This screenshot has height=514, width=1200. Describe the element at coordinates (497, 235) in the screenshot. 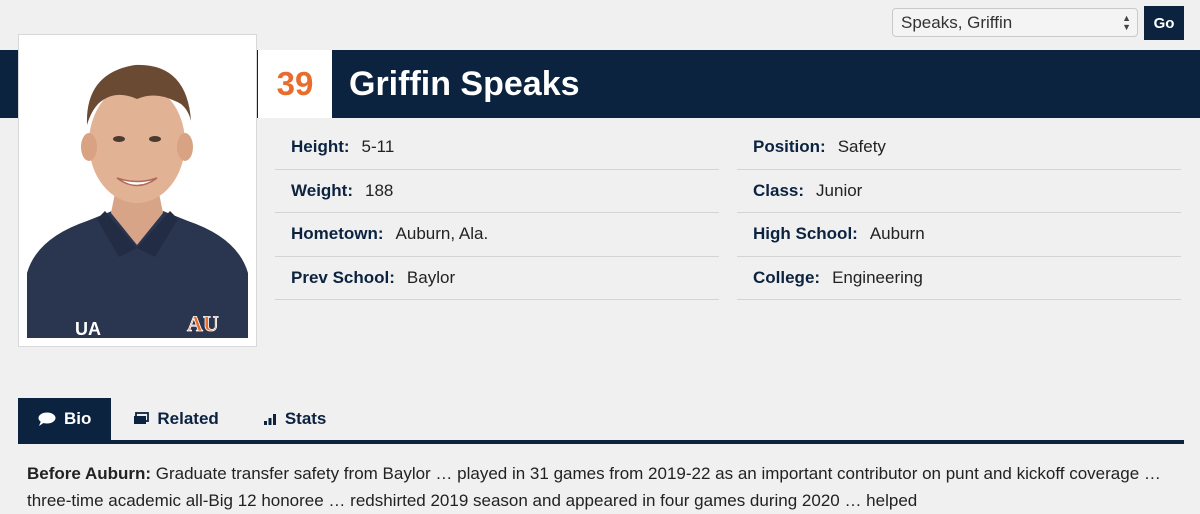

I see `info-row-hometown: Hometown: Auburn, Ala.` at that location.